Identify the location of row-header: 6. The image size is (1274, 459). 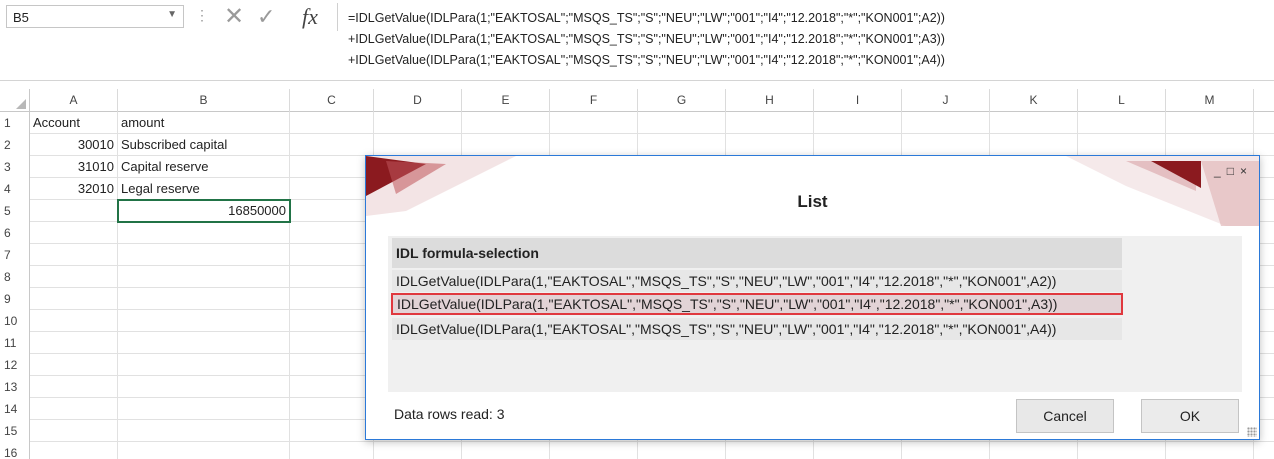
(15, 233).